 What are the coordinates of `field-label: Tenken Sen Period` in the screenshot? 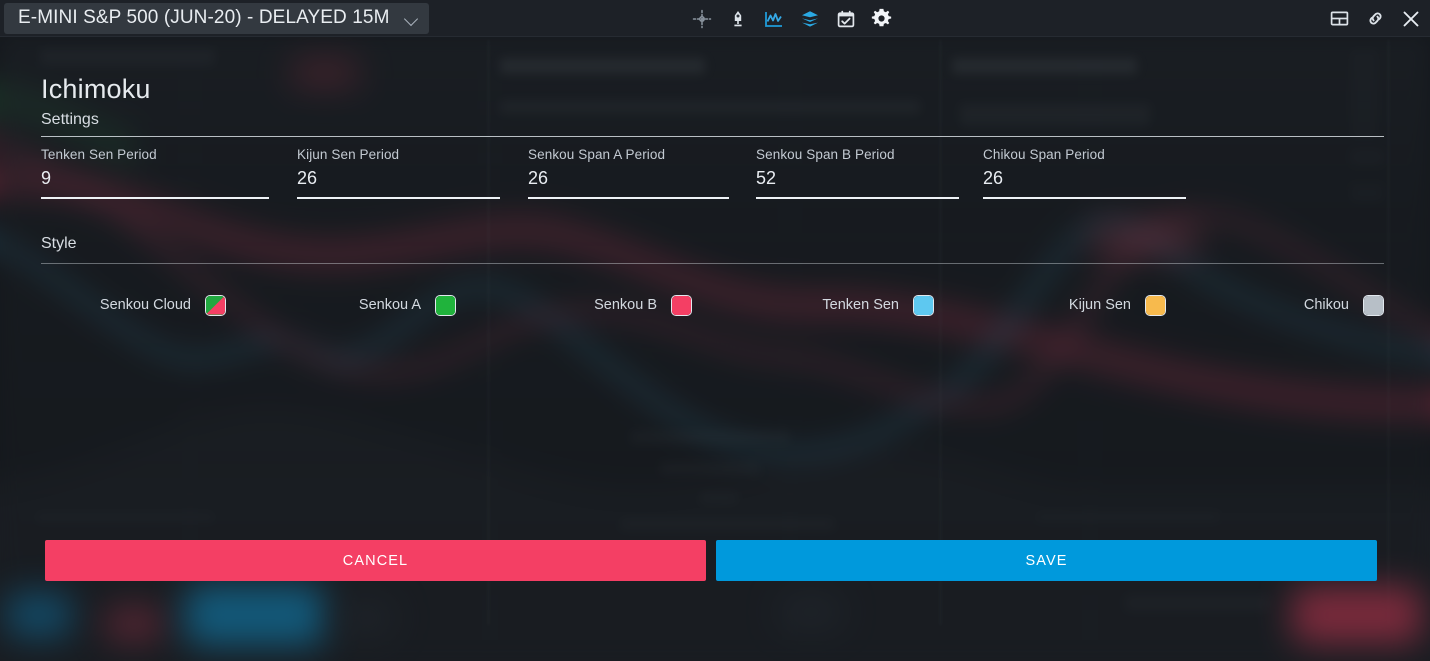 It's located at (99, 154).